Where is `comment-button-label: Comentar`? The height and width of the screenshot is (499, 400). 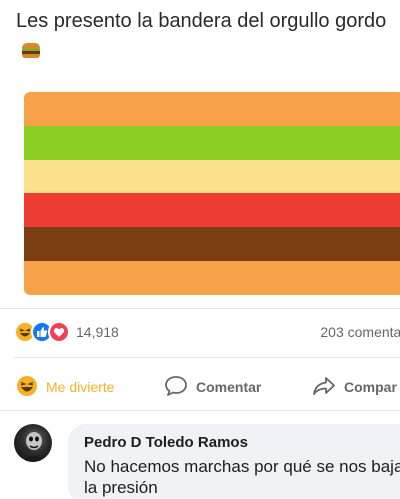
comment-button-label: Comentar is located at coordinates (229, 387).